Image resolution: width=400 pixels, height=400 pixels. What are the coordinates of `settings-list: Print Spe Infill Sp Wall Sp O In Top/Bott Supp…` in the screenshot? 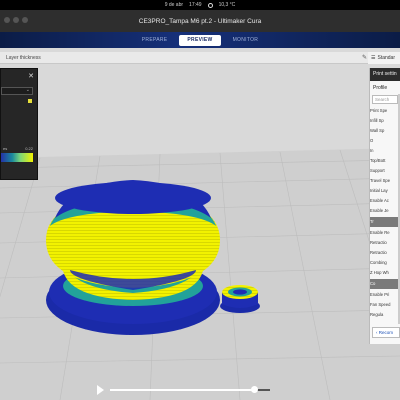 It's located at (385, 213).